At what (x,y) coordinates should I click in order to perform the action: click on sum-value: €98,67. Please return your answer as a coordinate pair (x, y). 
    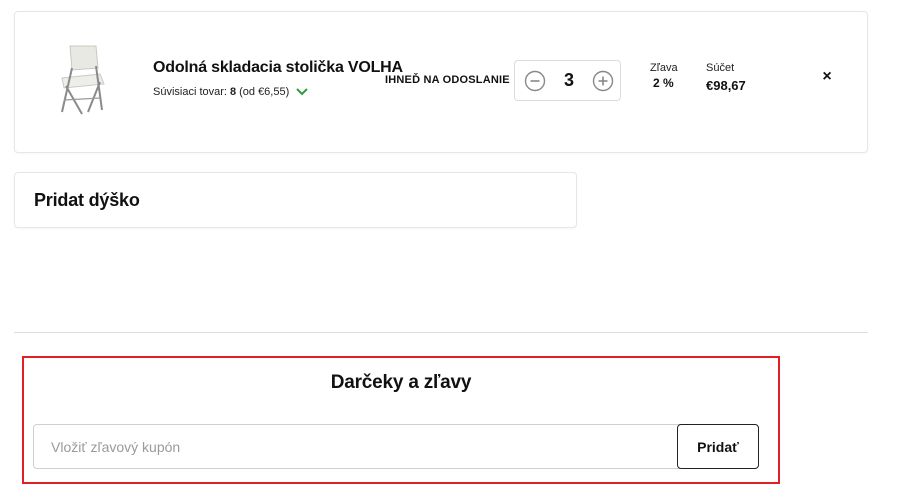
    Looking at the image, I should click on (726, 85).